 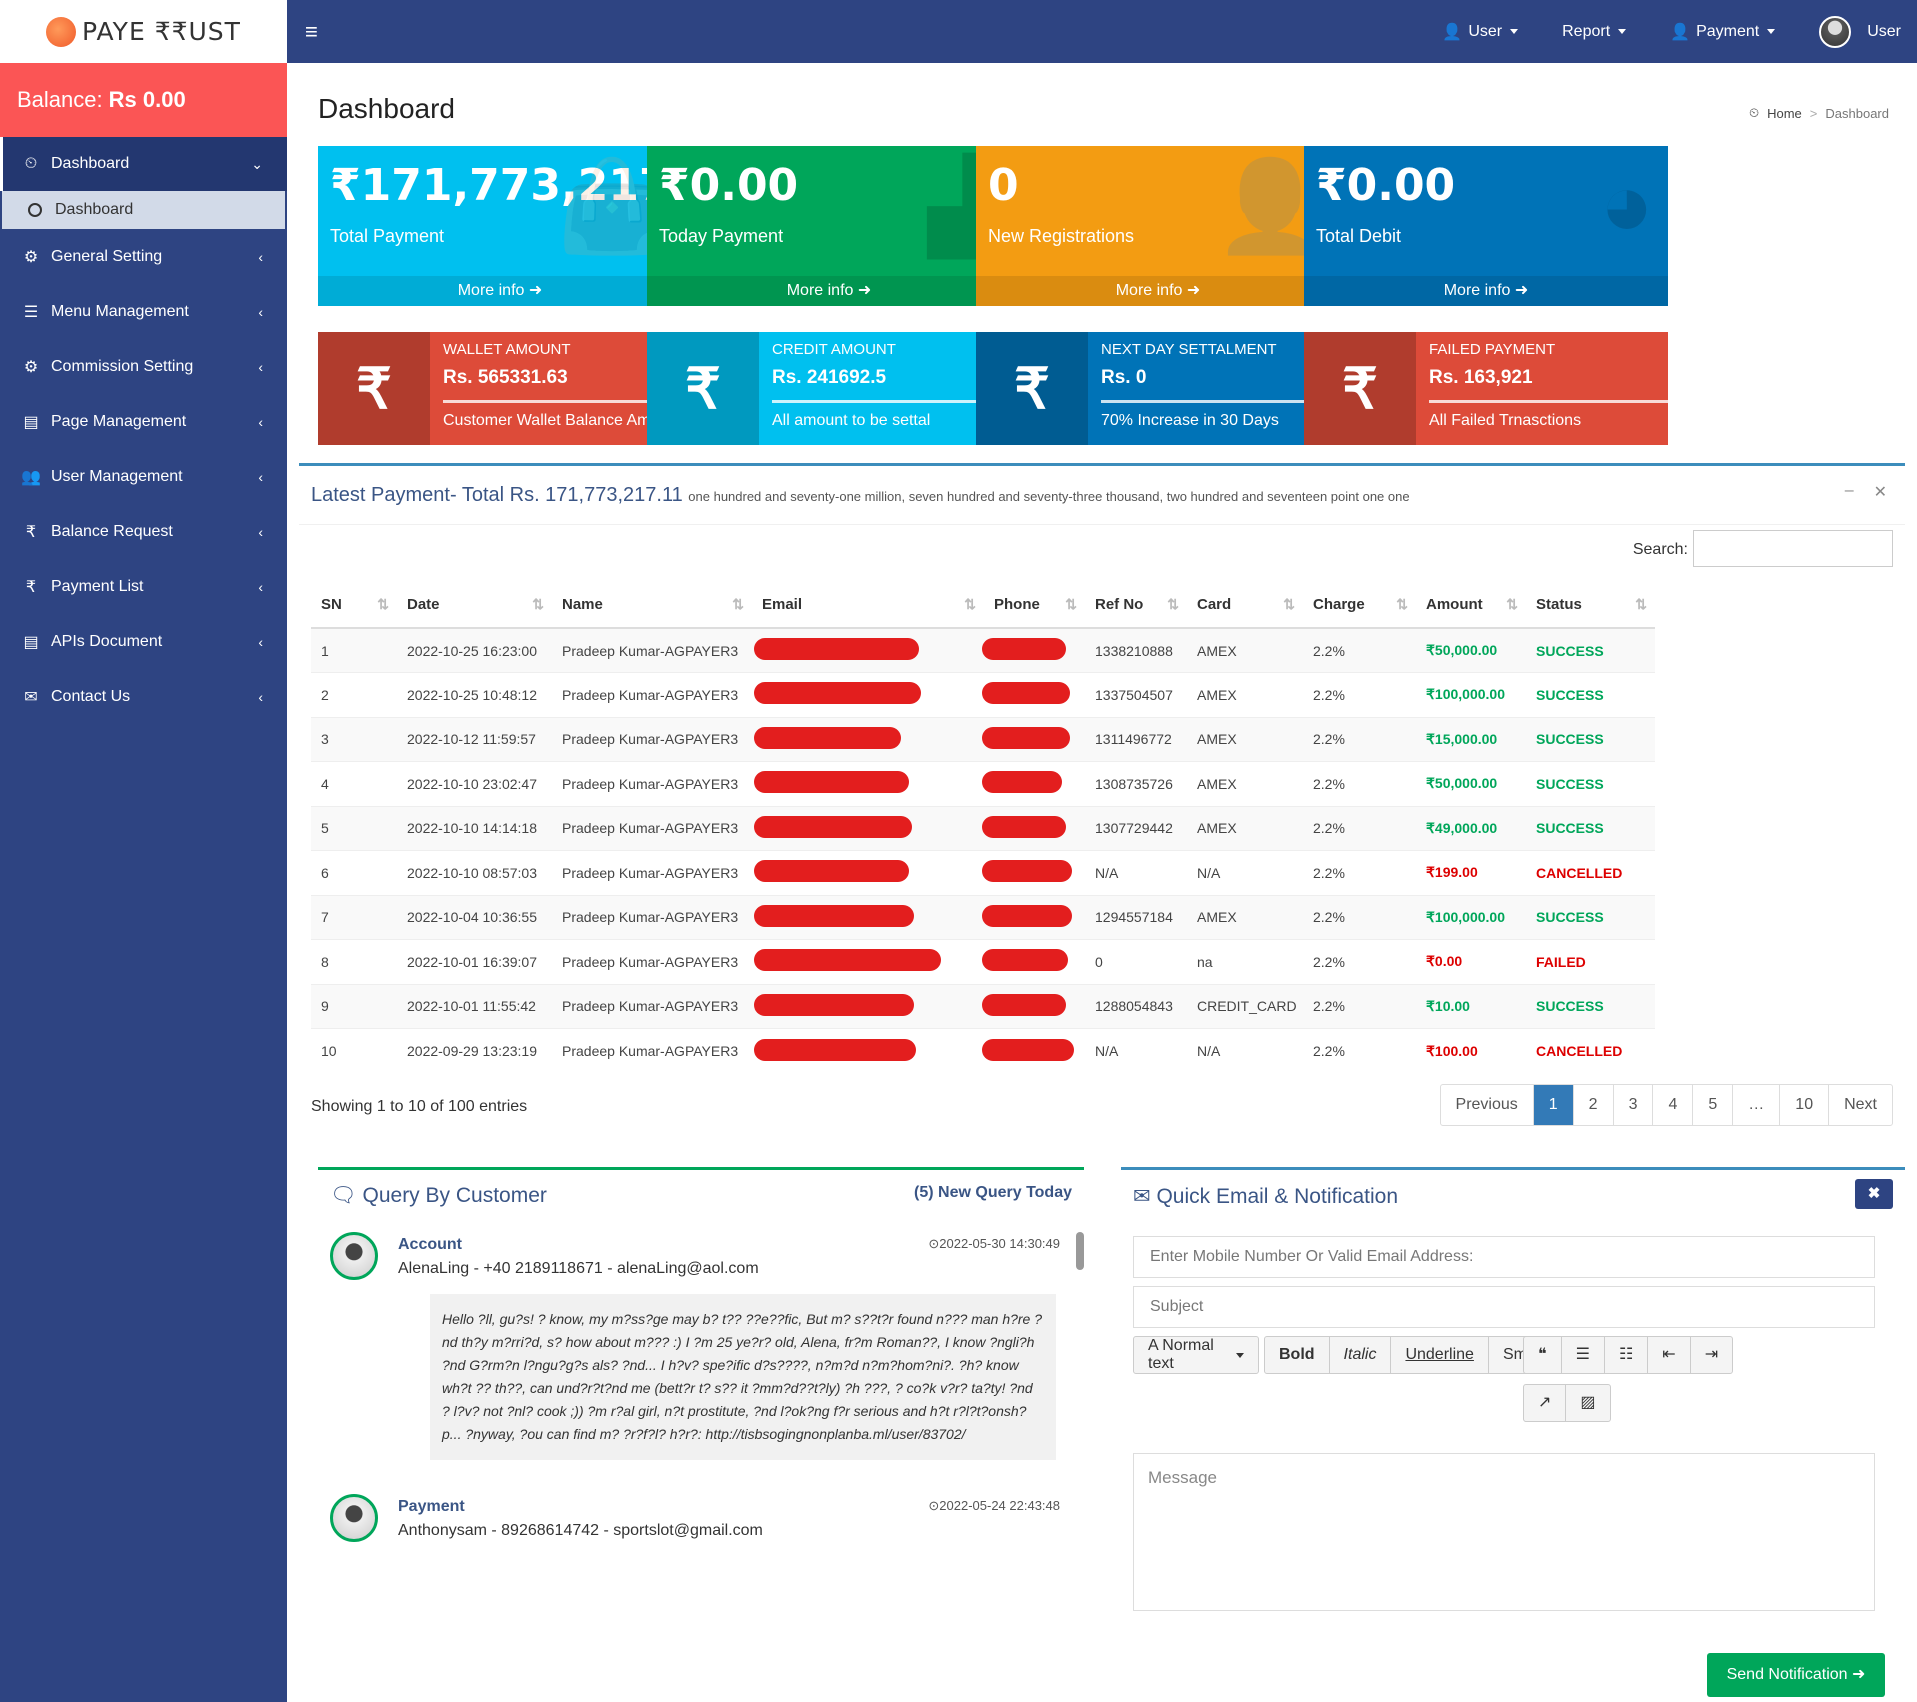 What do you see at coordinates (1471, 605) in the screenshot?
I see `column-header-amount: Amount ⇅` at bounding box center [1471, 605].